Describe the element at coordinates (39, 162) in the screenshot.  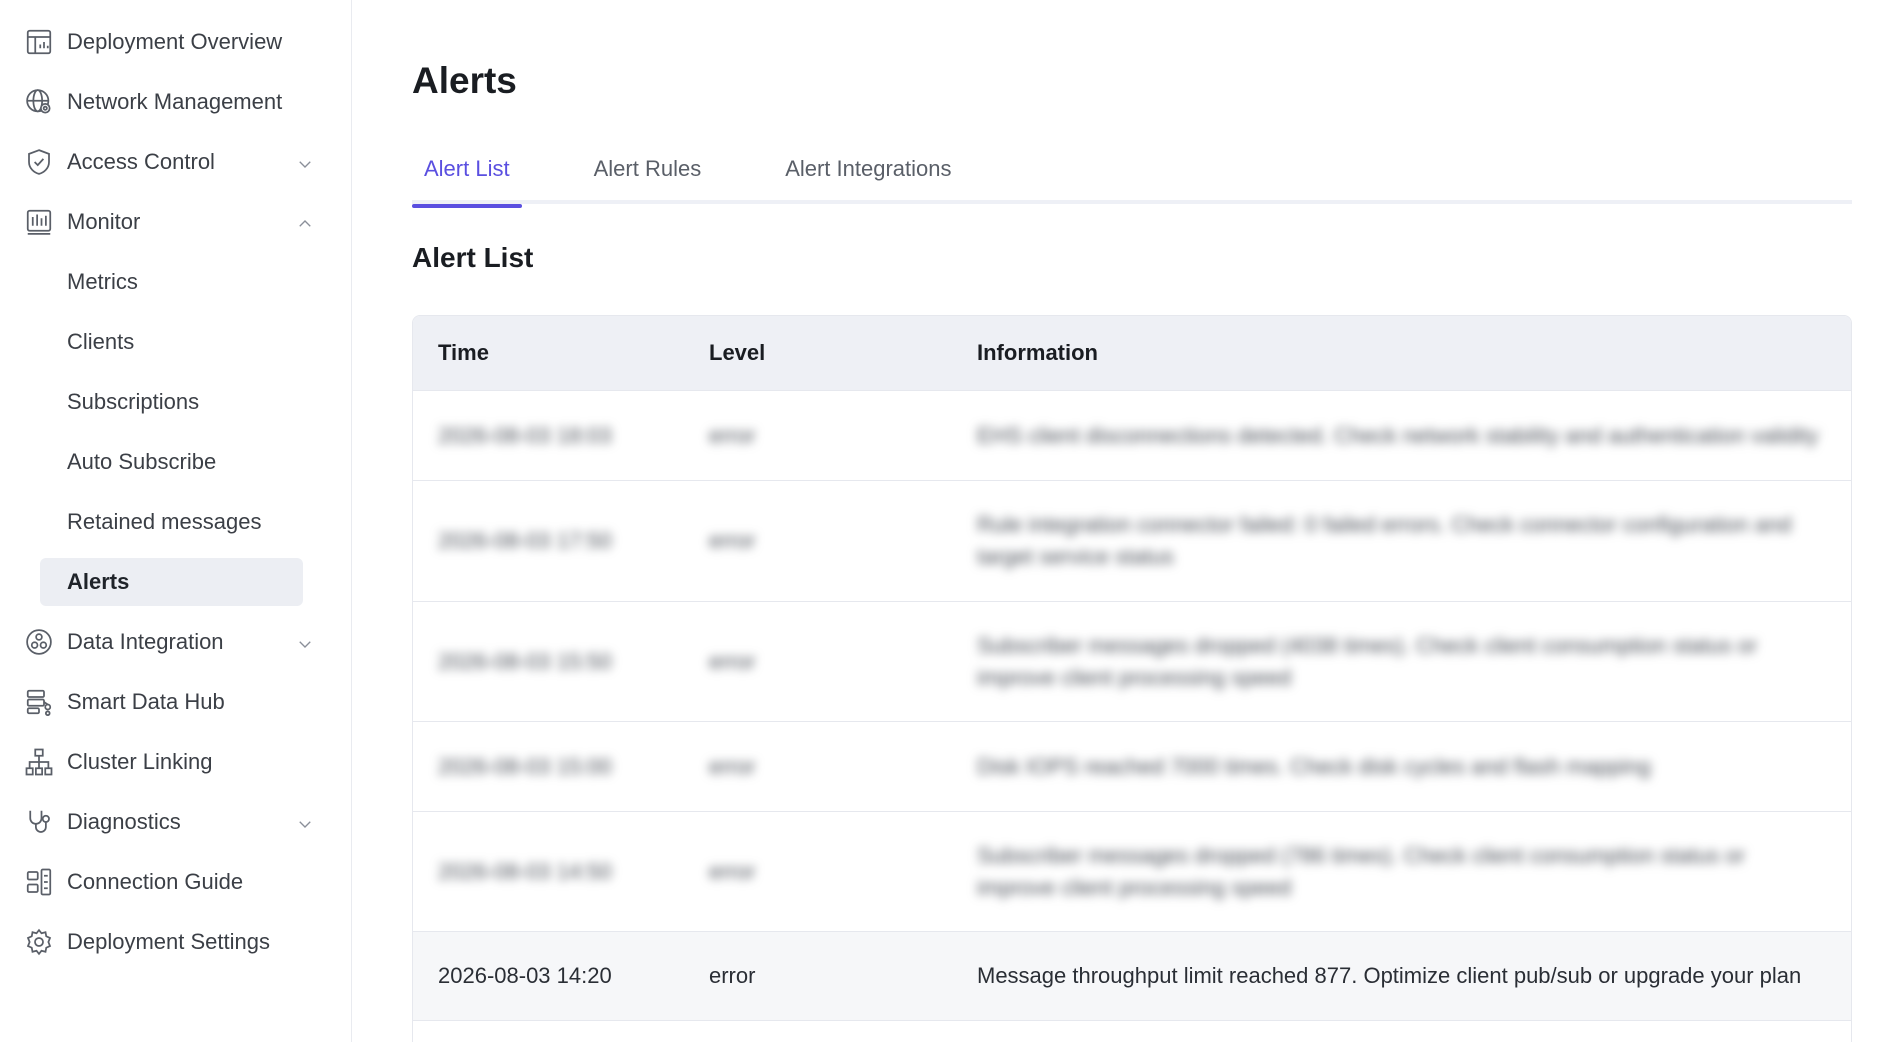
I see `shield-check-icon` at that location.